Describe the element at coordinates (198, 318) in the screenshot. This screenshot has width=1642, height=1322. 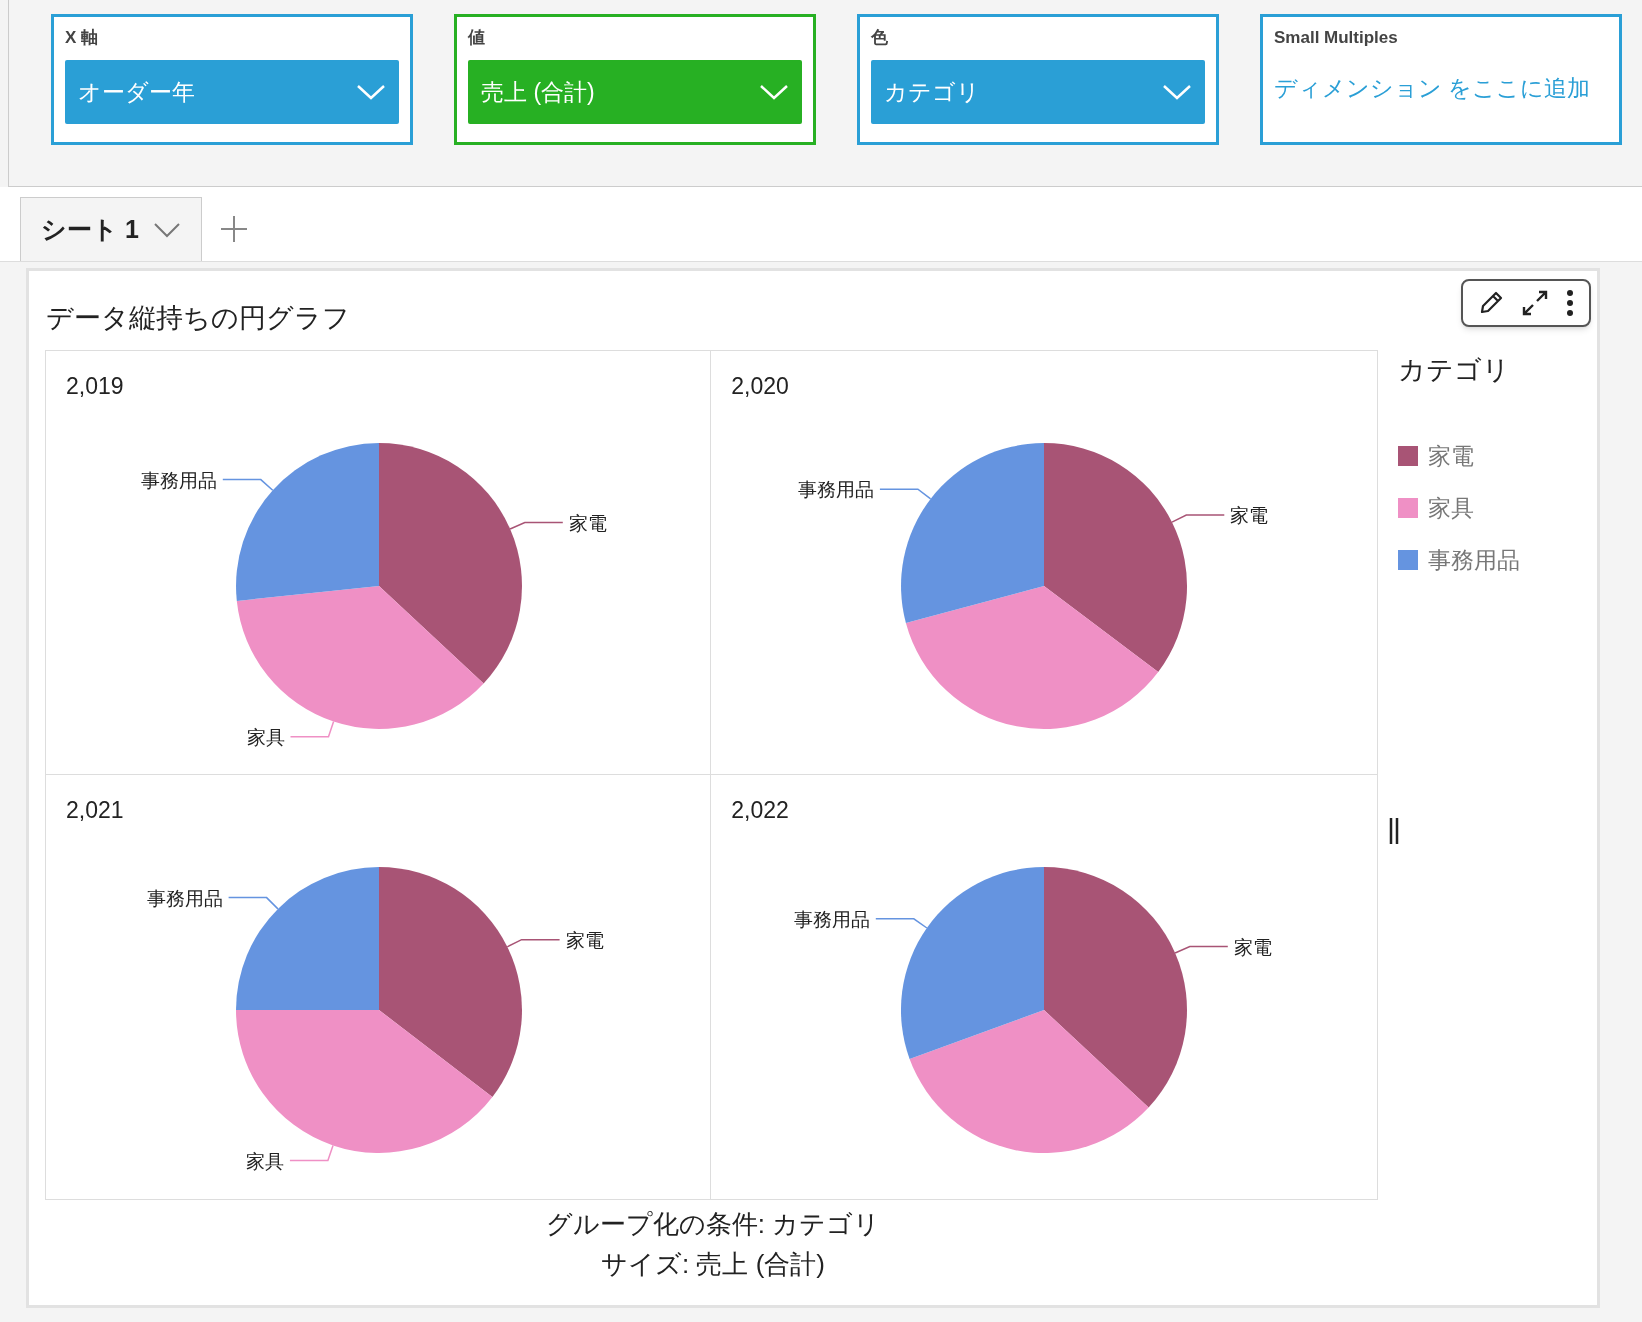
I see `visual-title: データ縦持ちの円グラフ` at that location.